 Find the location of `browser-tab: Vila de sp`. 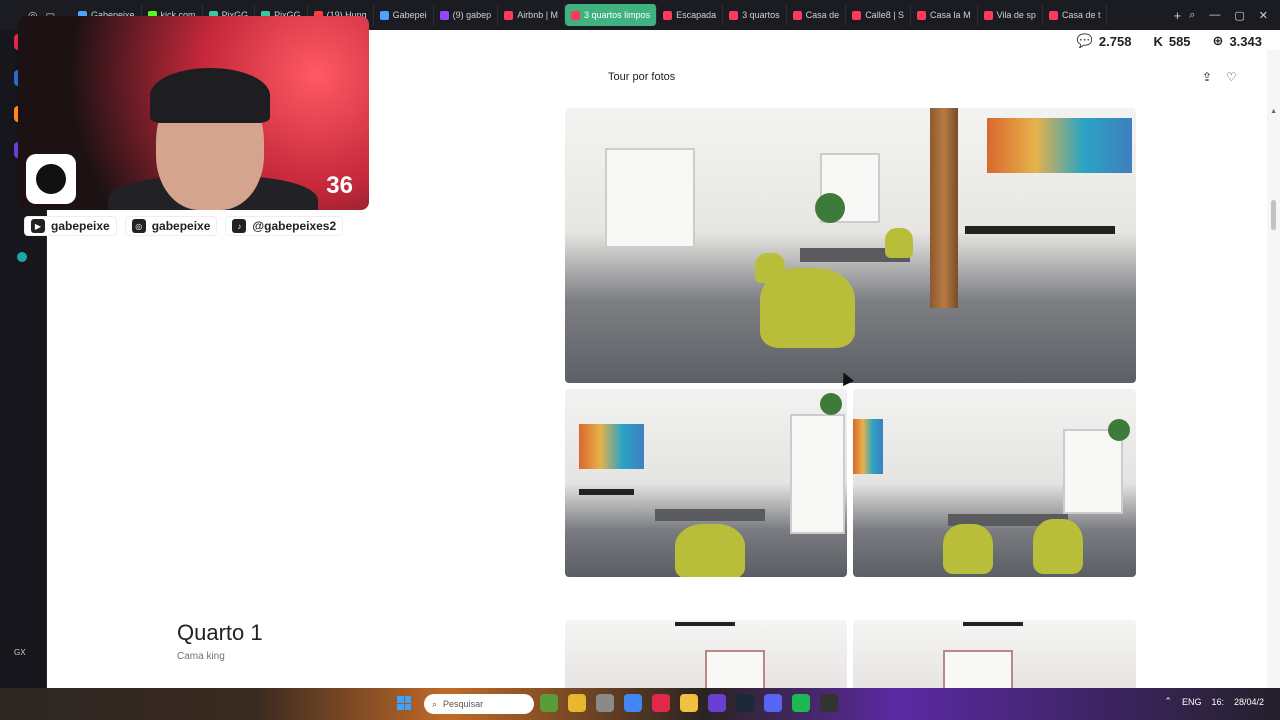

browser-tab: Vila de sp is located at coordinates (1010, 15).